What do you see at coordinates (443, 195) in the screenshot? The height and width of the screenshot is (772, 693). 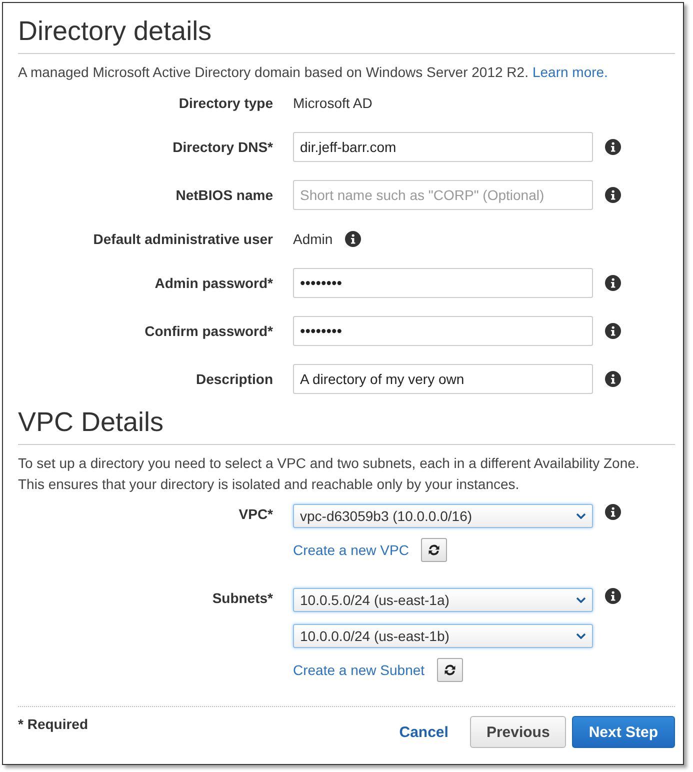 I see `text-field: Short name such as "CORP" (Optional)` at bounding box center [443, 195].